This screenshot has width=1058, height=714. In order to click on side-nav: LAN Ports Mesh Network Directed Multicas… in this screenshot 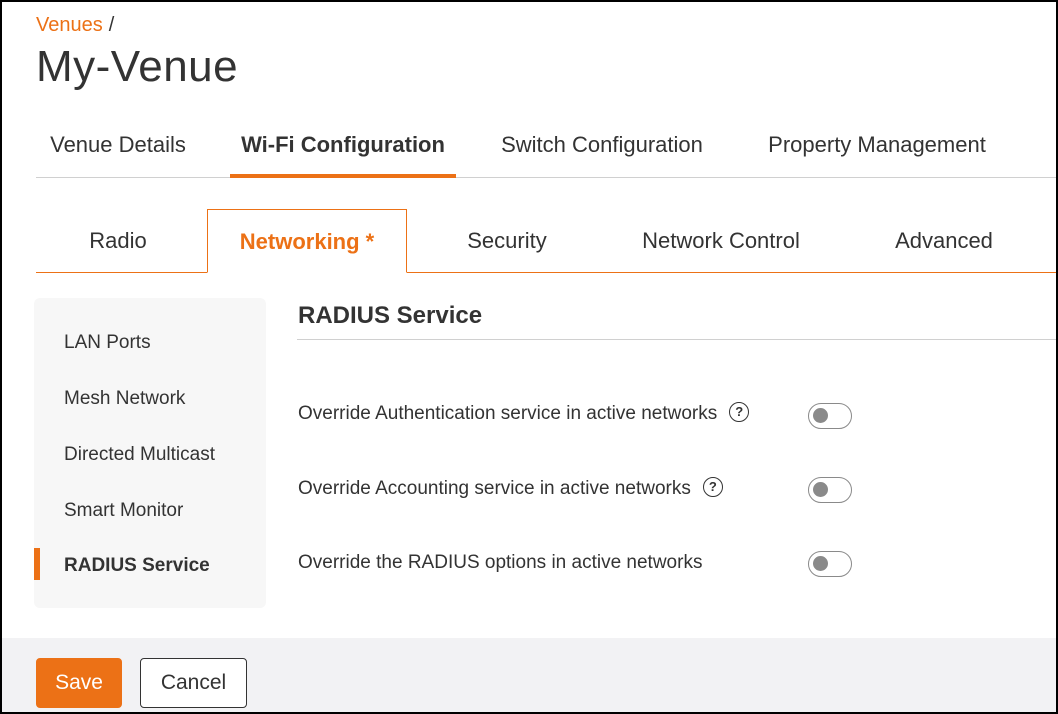, I will do `click(150, 453)`.